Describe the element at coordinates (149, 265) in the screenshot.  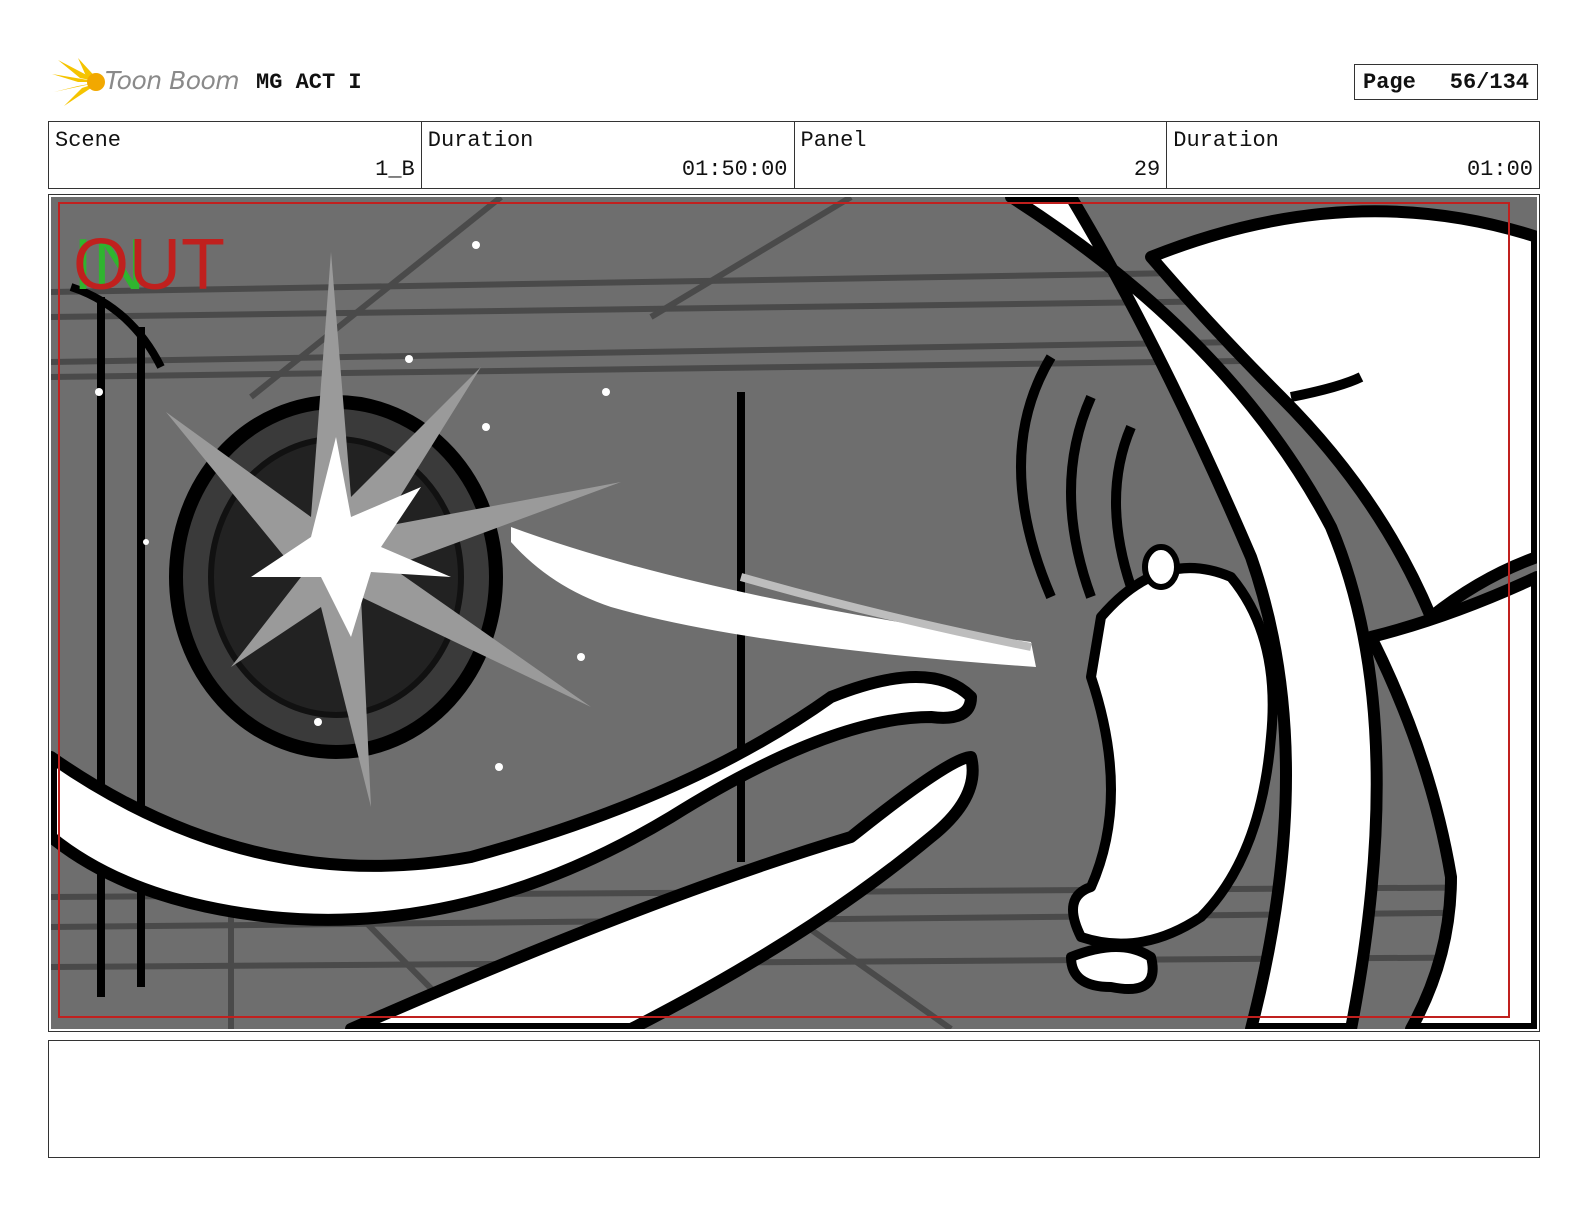
I see `out-marker: OUT` at that location.